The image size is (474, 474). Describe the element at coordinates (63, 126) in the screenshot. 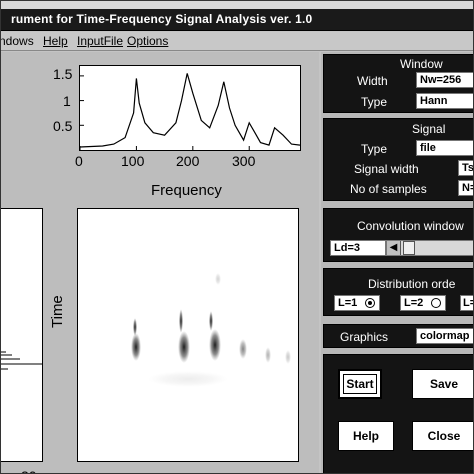

I see `spectrum-ytick-label: 0.5` at that location.